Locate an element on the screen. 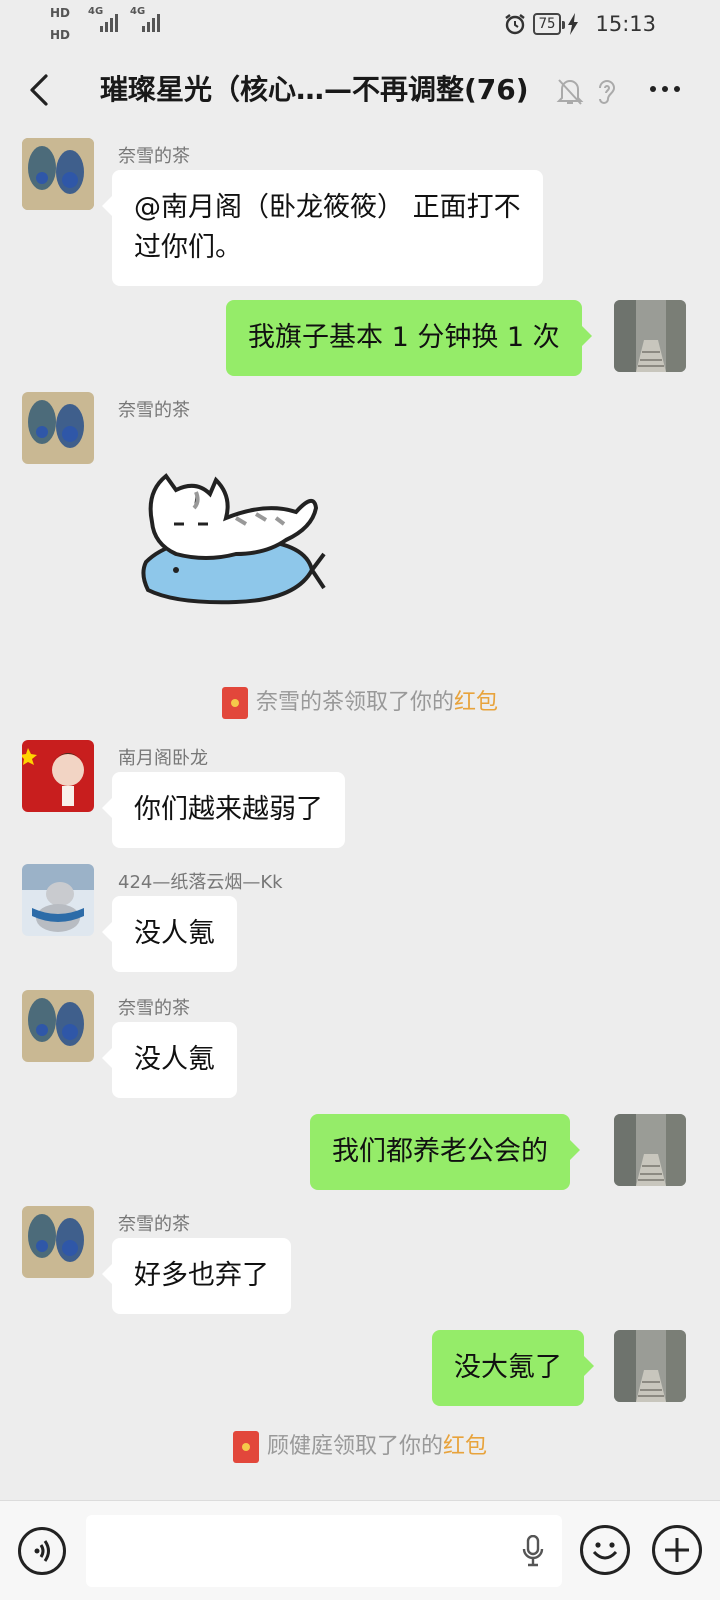  cat-on-fish-sticker is located at coordinates (231, 542).